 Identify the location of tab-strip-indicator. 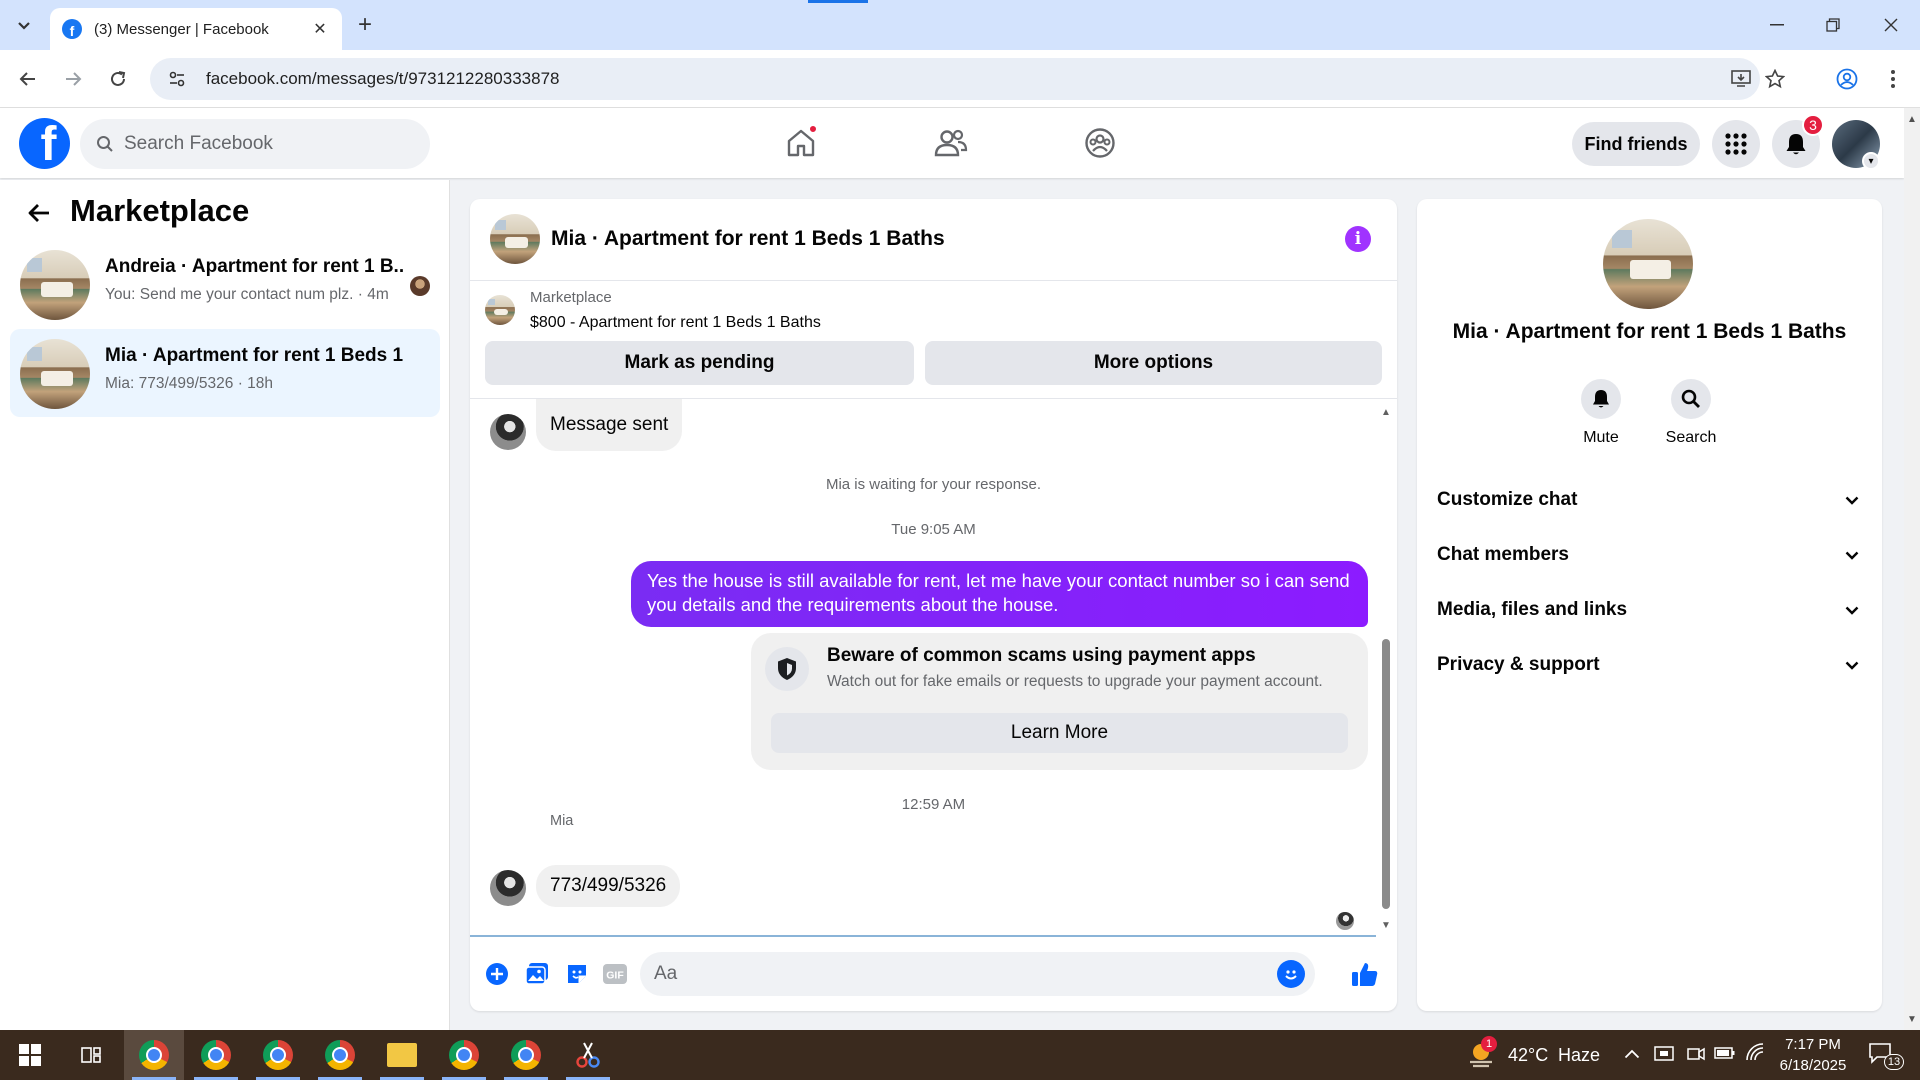
(838, 1).